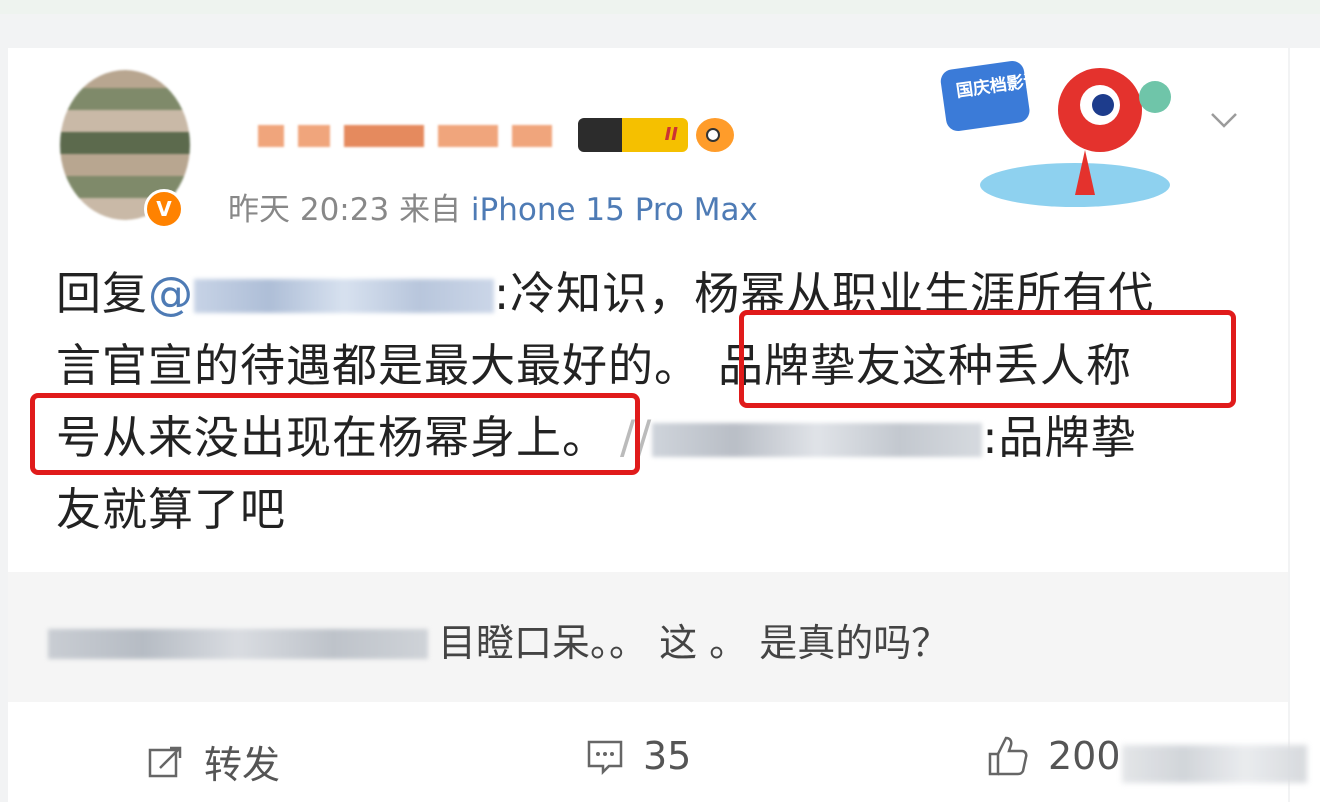  I want to click on chevron-down-icon, so click(1224, 120).